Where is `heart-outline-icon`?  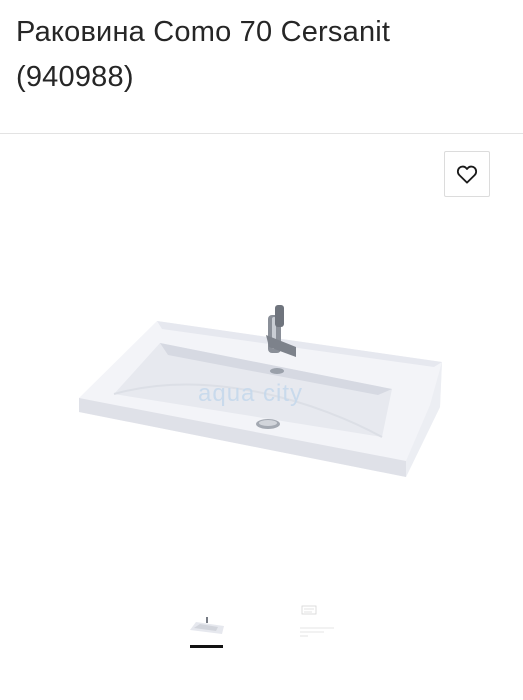 heart-outline-icon is located at coordinates (467, 174).